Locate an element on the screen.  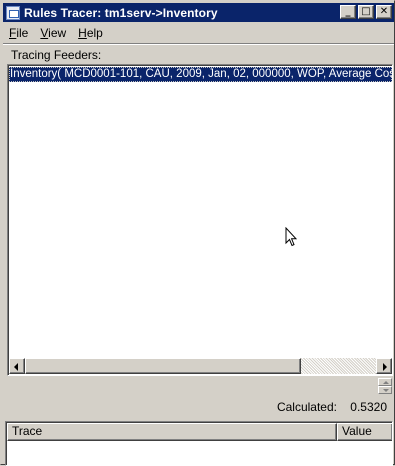
tracing-feeders-label: Tracing Feeders: is located at coordinates (56, 55).